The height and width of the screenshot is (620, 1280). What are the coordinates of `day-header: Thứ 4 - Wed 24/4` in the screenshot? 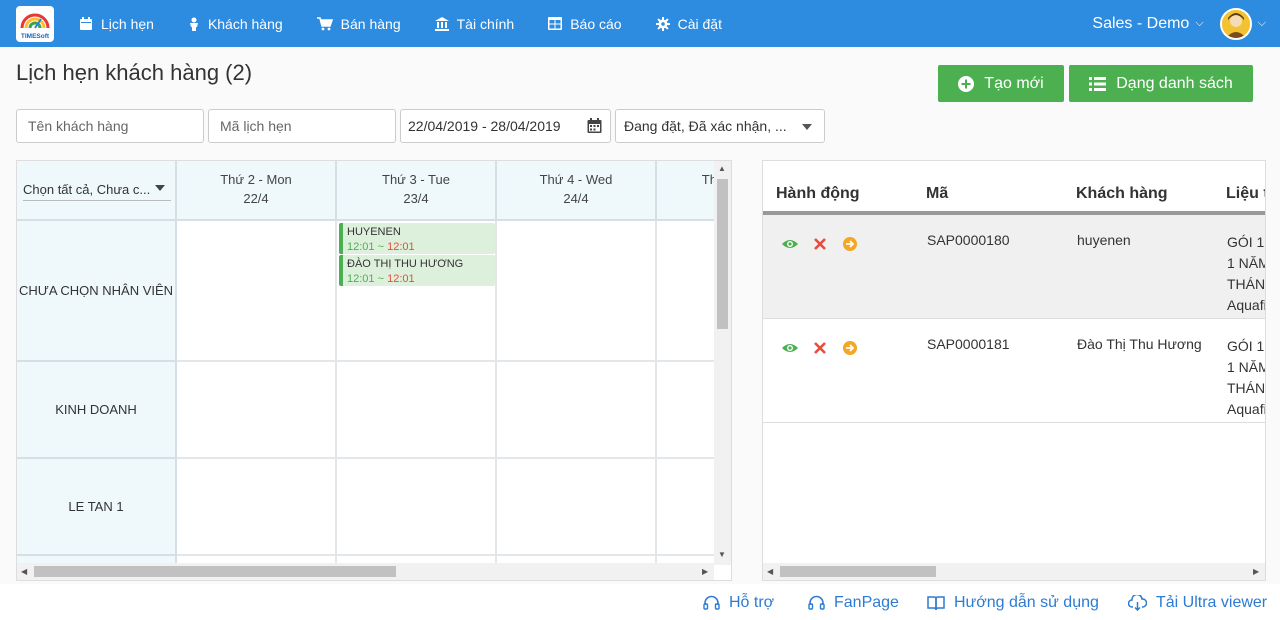 It's located at (577, 191).